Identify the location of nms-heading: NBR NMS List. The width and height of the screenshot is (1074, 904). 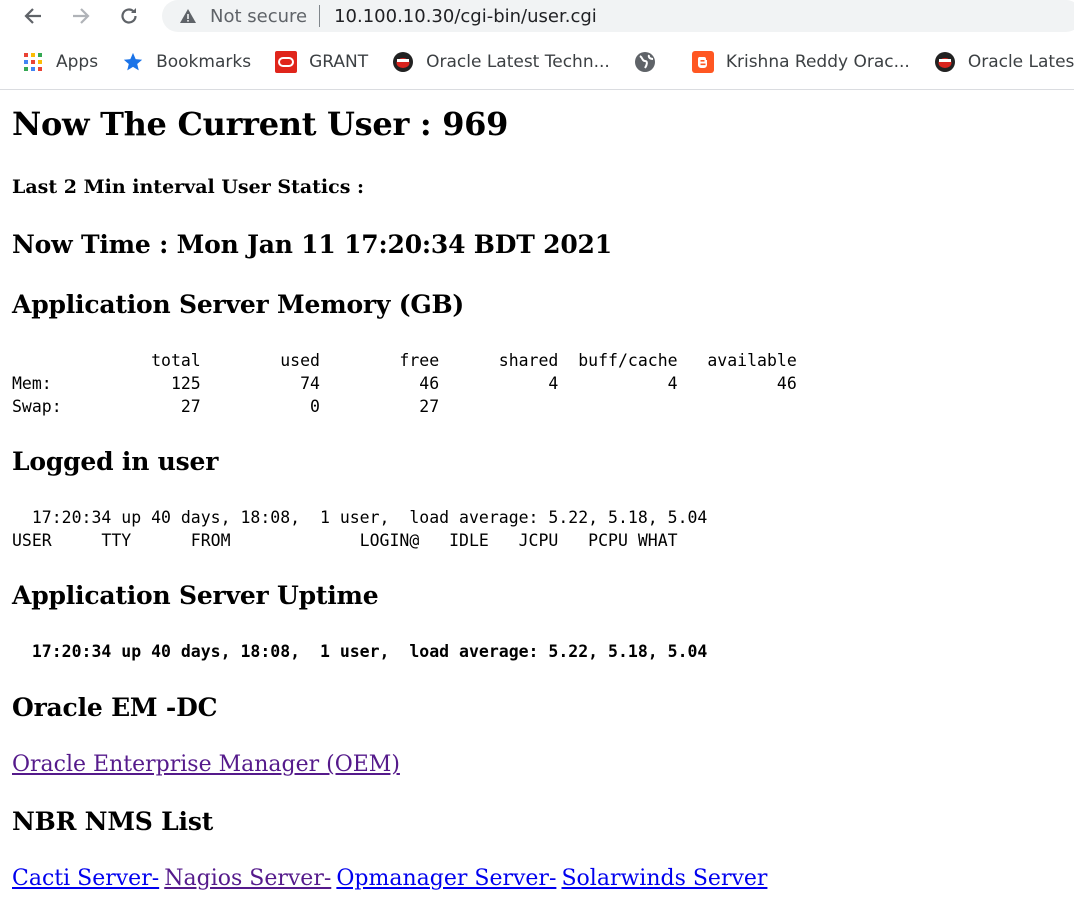
(113, 821).